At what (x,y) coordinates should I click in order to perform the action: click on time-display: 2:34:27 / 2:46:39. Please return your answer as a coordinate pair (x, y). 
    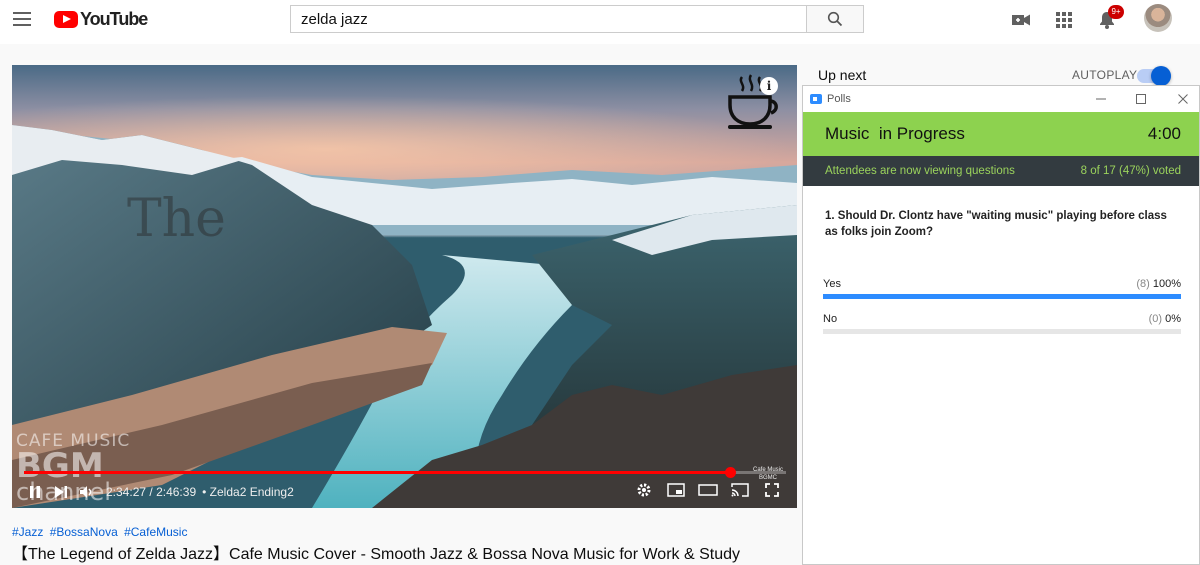
    Looking at the image, I should click on (151, 492).